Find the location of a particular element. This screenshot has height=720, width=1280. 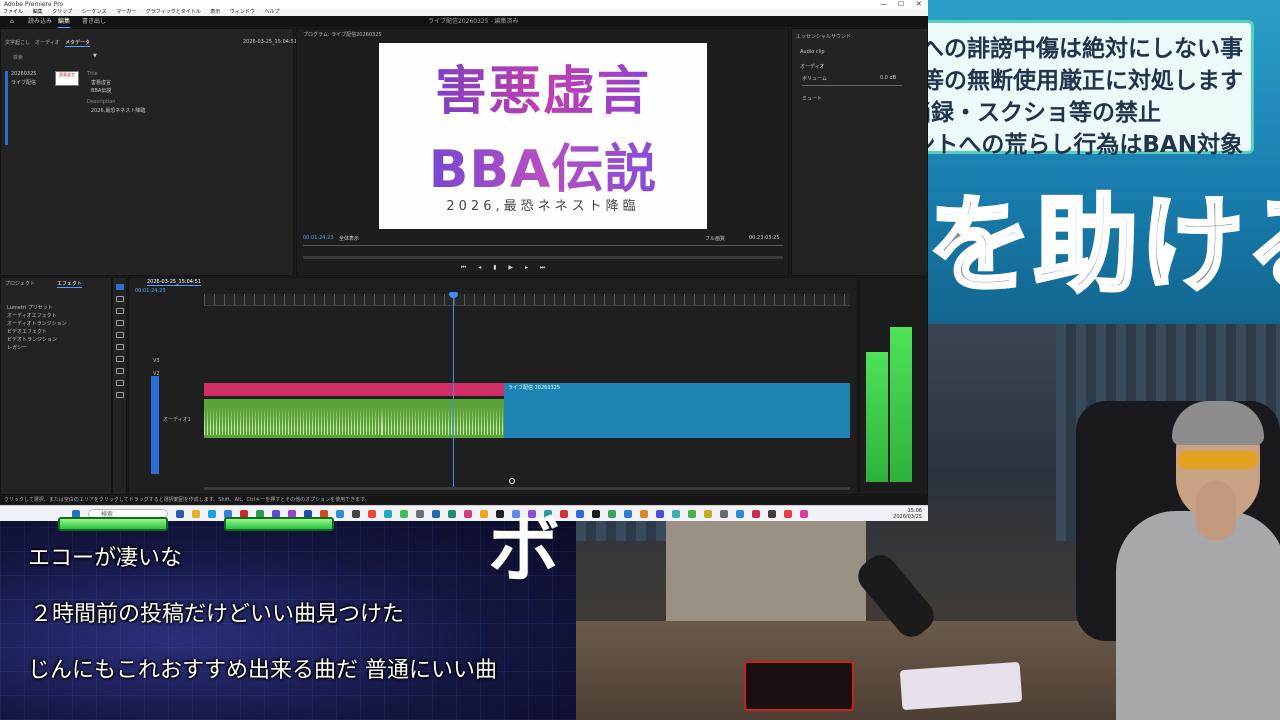

timeline-ruler is located at coordinates (527, 300).